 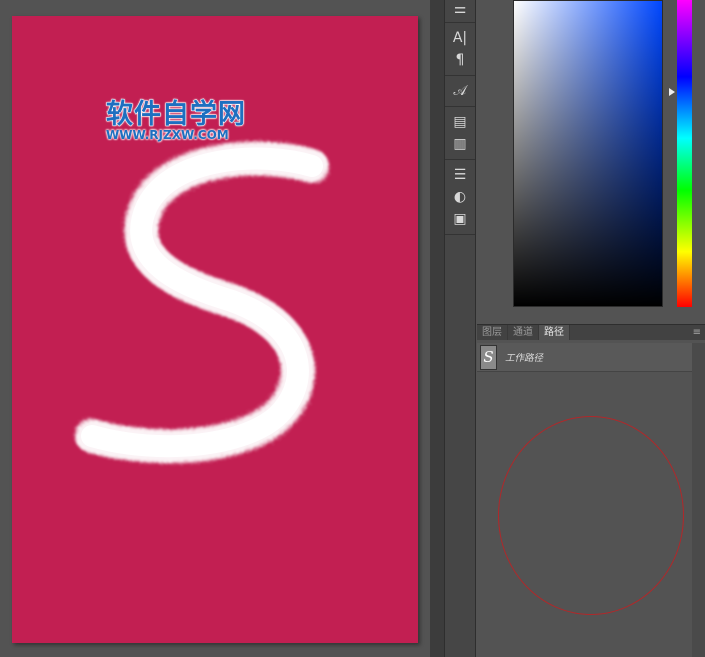 I want to click on panel-tabs: 图层 通道 路径 ≡, so click(x=591, y=332).